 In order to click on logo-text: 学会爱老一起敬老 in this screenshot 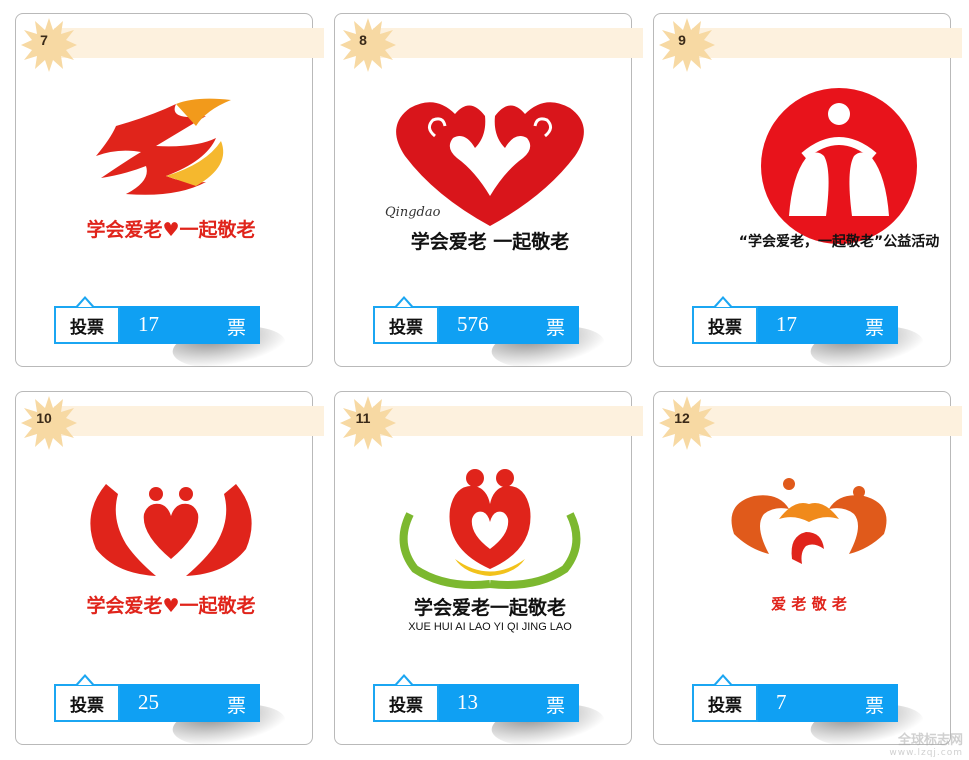, I will do `click(490, 607)`.